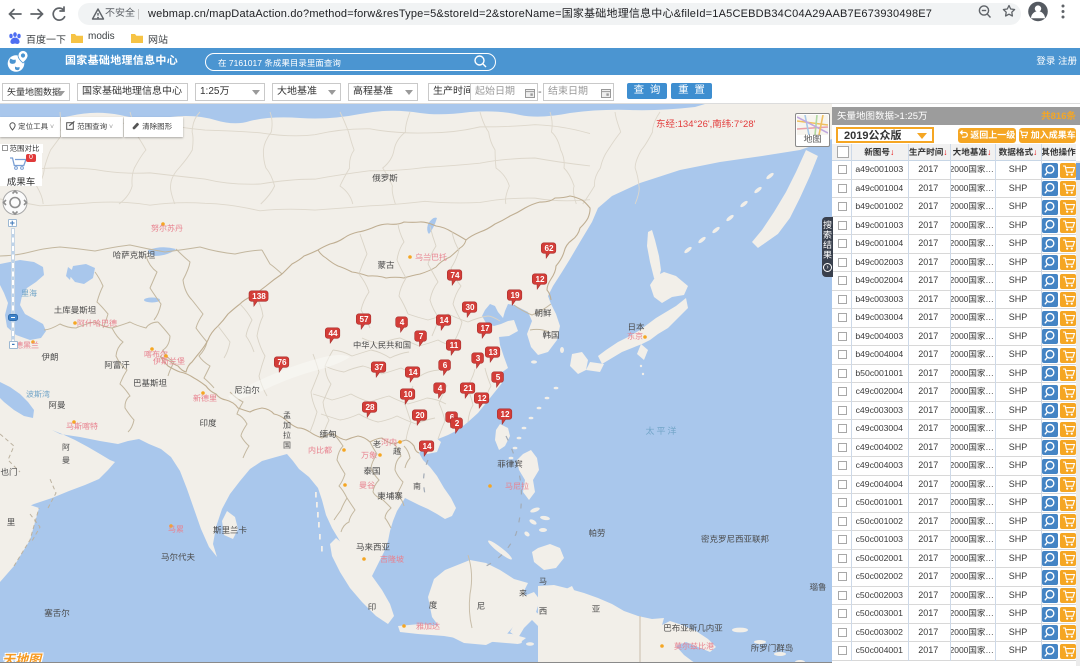 The height and width of the screenshot is (666, 1080). Describe the element at coordinates (397, 451) in the screenshot. I see `svg-text: 越` at that location.